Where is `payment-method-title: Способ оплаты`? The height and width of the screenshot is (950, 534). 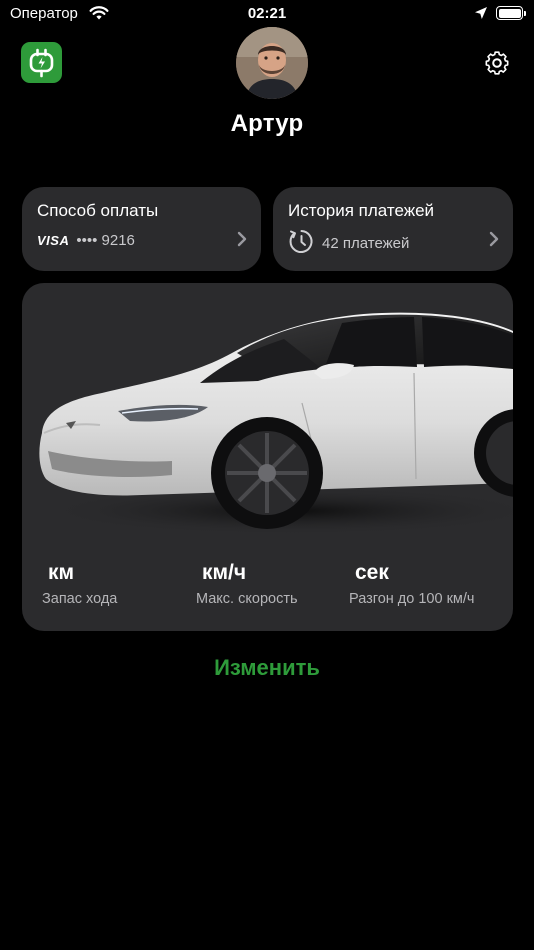
payment-method-title: Способ оплаты is located at coordinates (98, 210).